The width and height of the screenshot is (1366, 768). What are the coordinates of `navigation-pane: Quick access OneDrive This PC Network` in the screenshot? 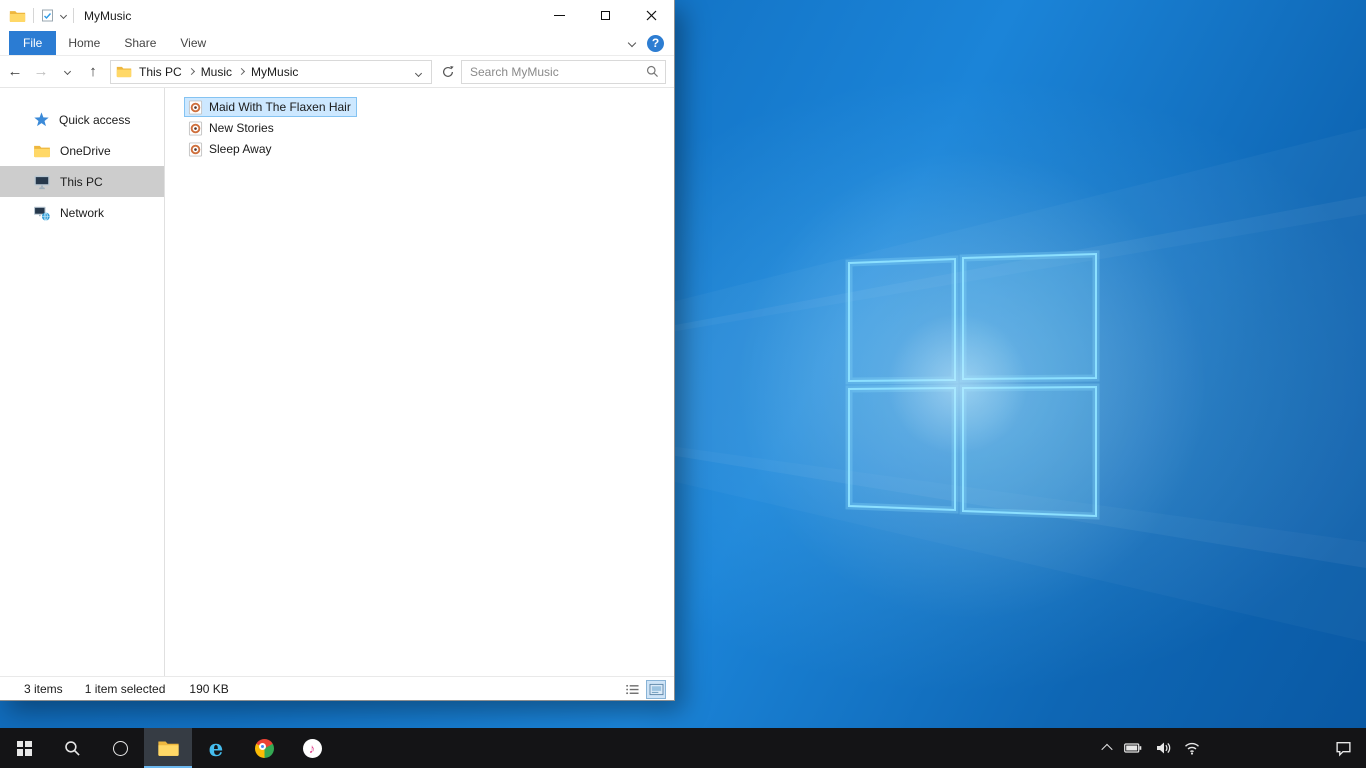 It's located at (82, 382).